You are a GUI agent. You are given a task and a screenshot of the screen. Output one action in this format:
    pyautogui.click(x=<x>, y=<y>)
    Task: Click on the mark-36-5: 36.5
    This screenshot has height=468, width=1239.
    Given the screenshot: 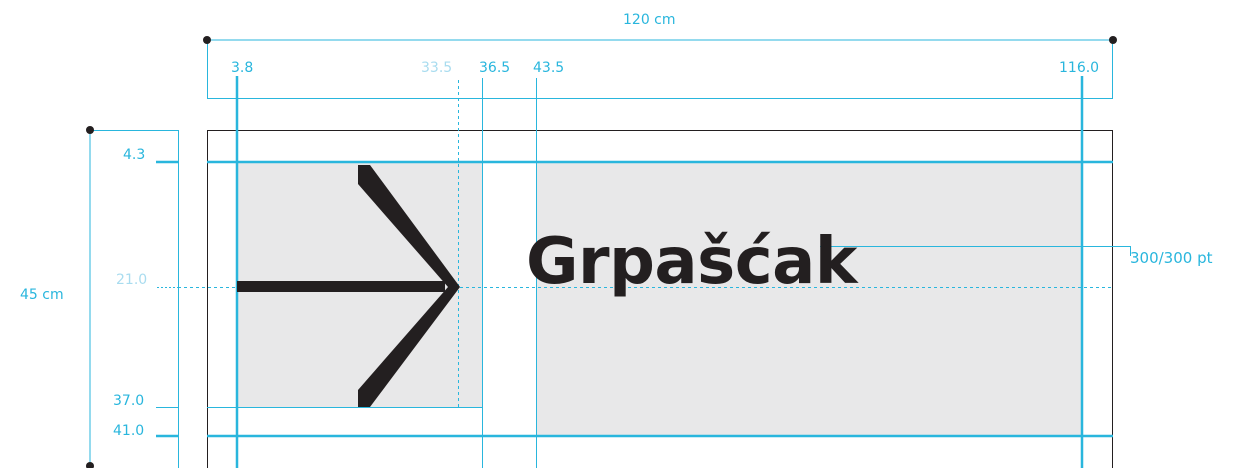 What is the action you would take?
    pyautogui.click(x=495, y=68)
    